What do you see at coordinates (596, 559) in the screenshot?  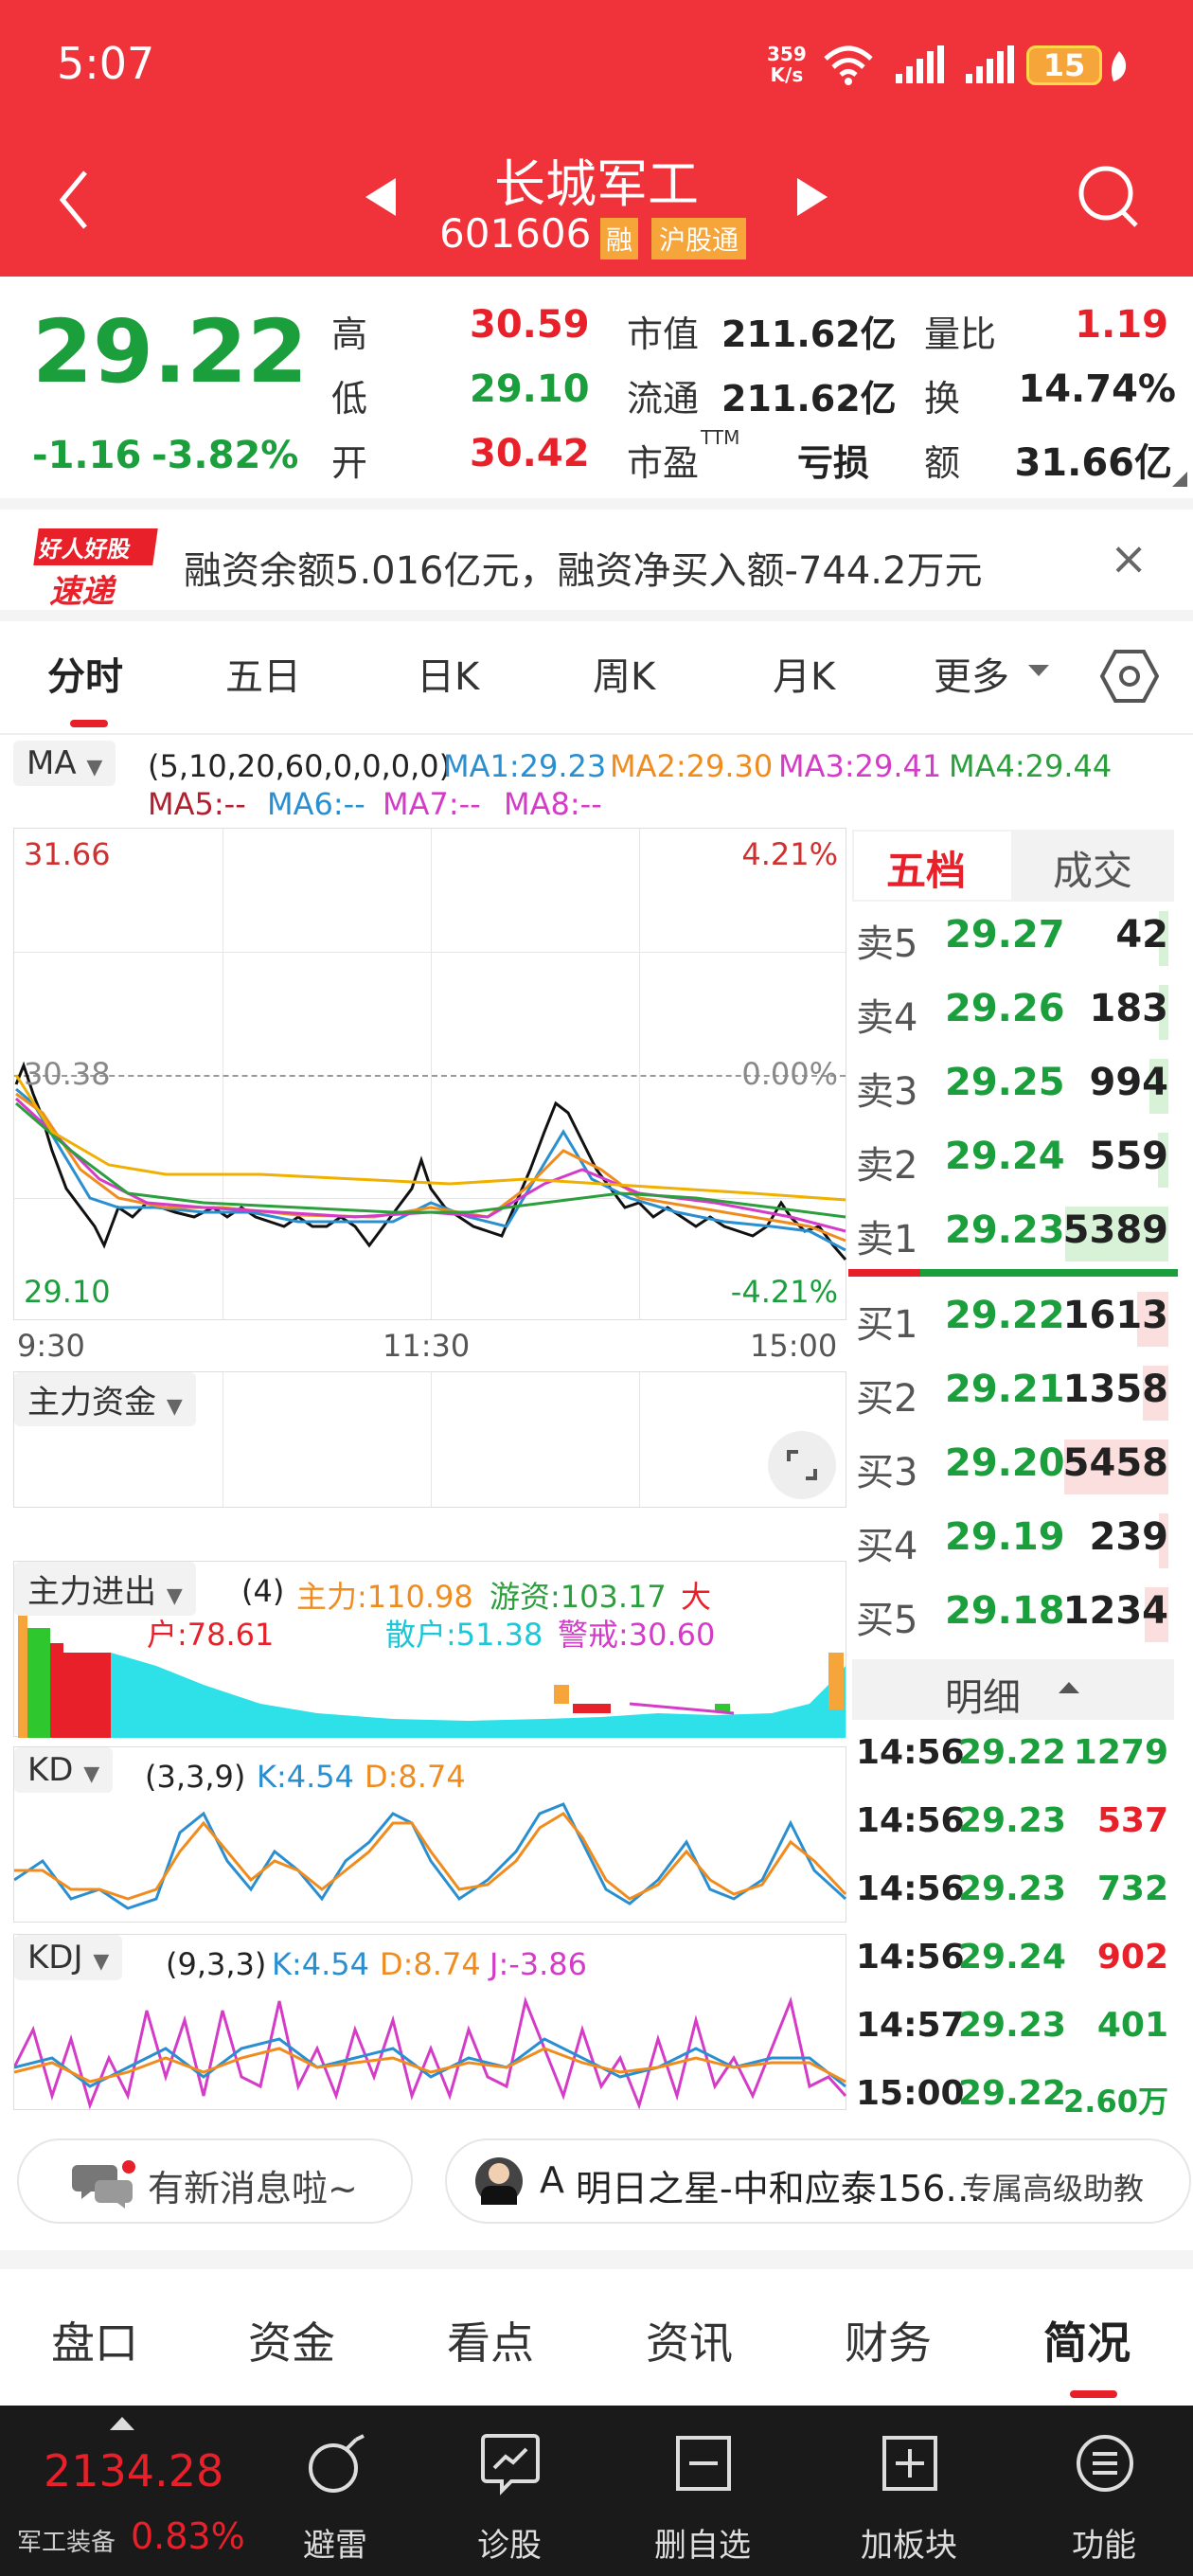 I see `news-banner: 好人好股 速递 融资余额5.016亿元，融资净买入额-744.2万元 ×` at bounding box center [596, 559].